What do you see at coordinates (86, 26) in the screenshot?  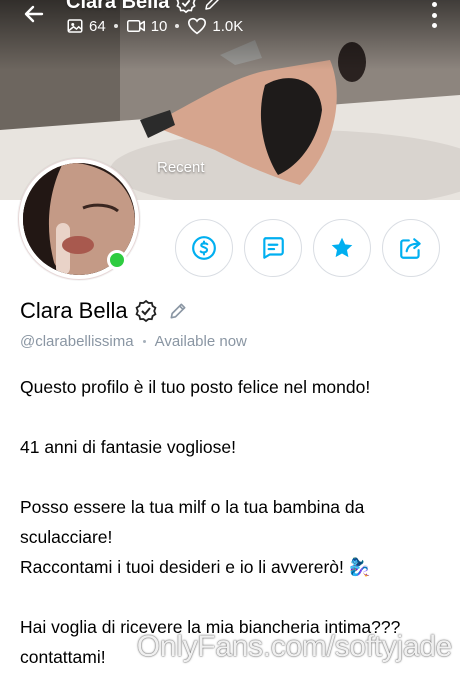 I see `photos-stat: 64` at bounding box center [86, 26].